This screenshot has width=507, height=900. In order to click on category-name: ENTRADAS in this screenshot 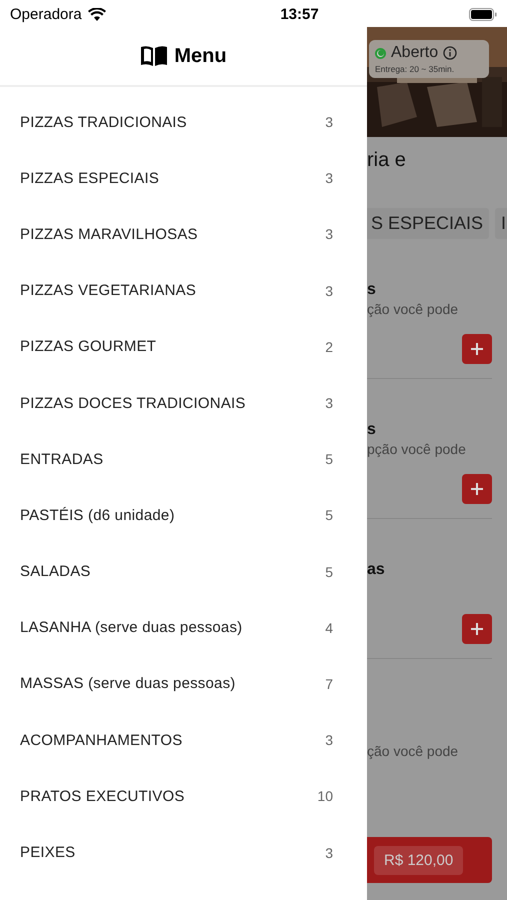, I will do `click(62, 459)`.